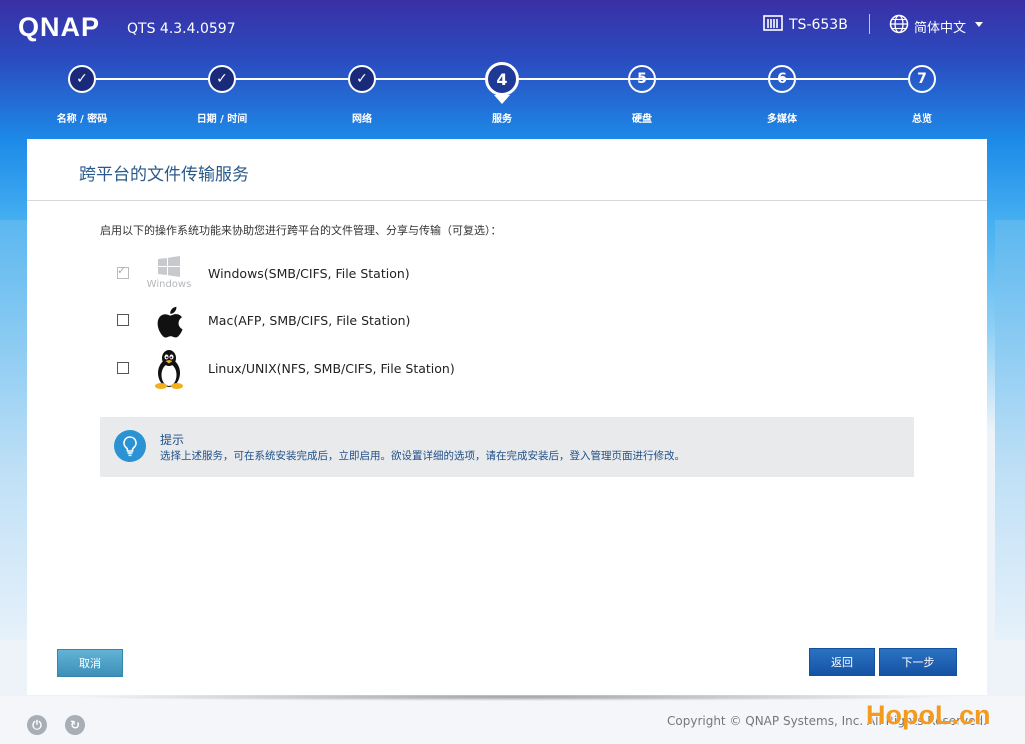 This screenshot has width=1025, height=744. Describe the element at coordinates (169, 322) in the screenshot. I see `apple-icon` at that location.